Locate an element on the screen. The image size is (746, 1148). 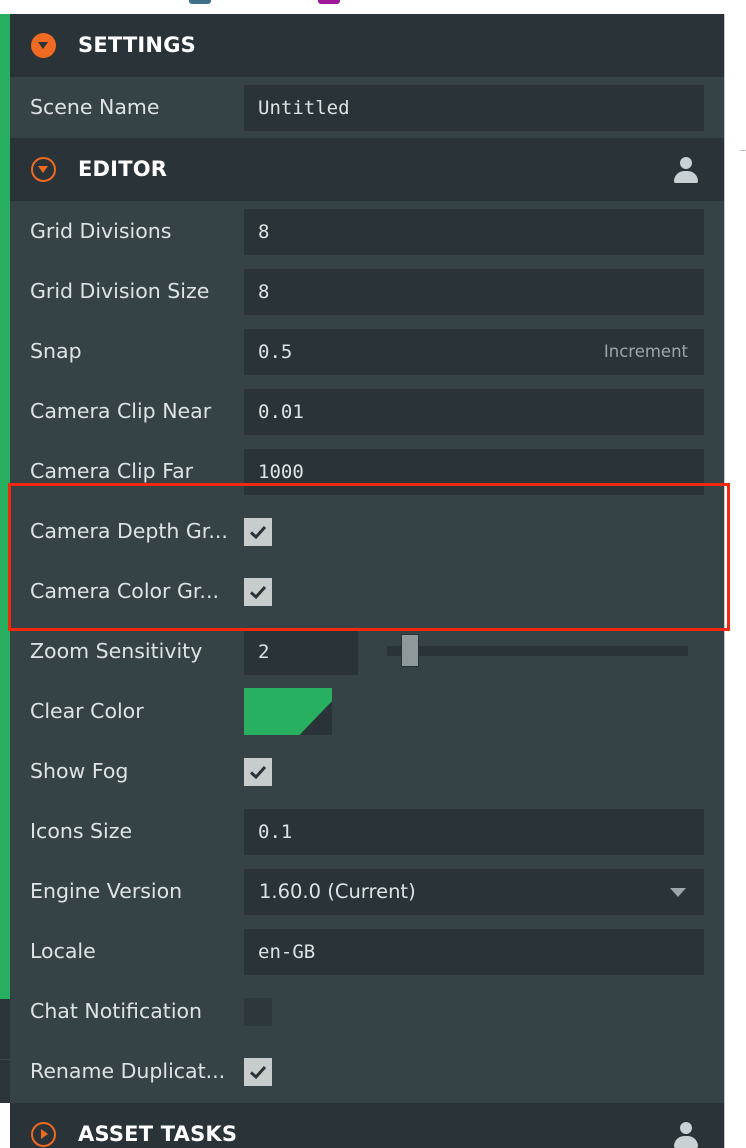
snap-increment-suffix: Increment is located at coordinates (645, 351).